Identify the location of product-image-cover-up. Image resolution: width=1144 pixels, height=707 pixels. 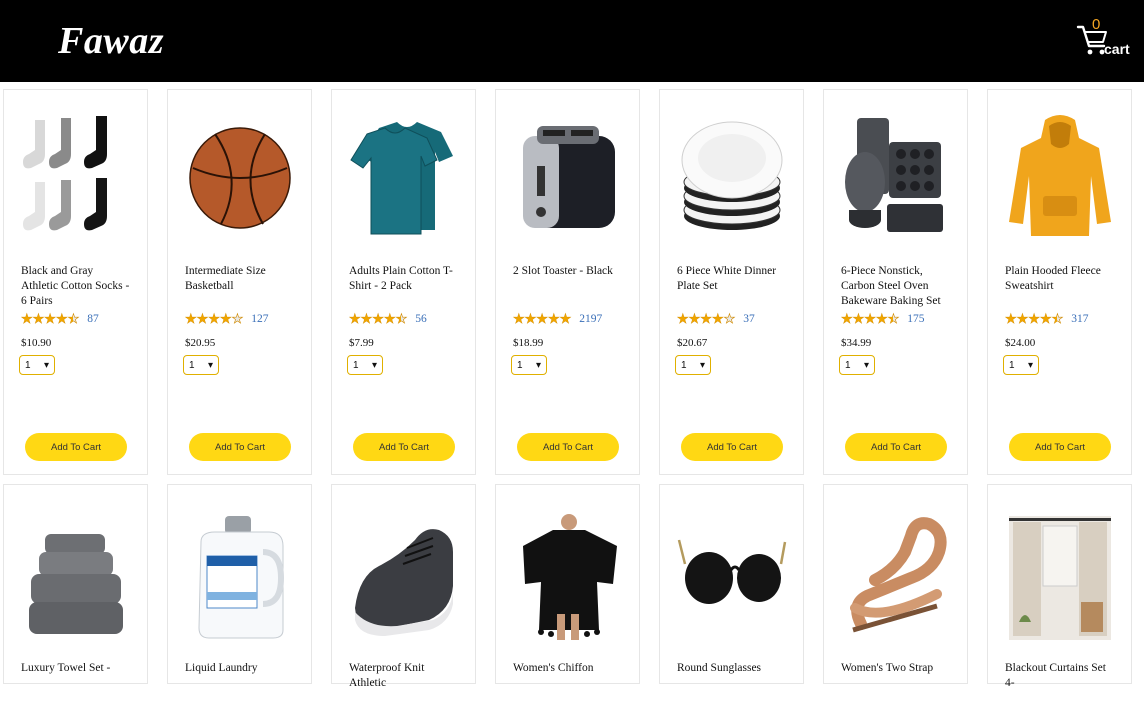
(567, 568).